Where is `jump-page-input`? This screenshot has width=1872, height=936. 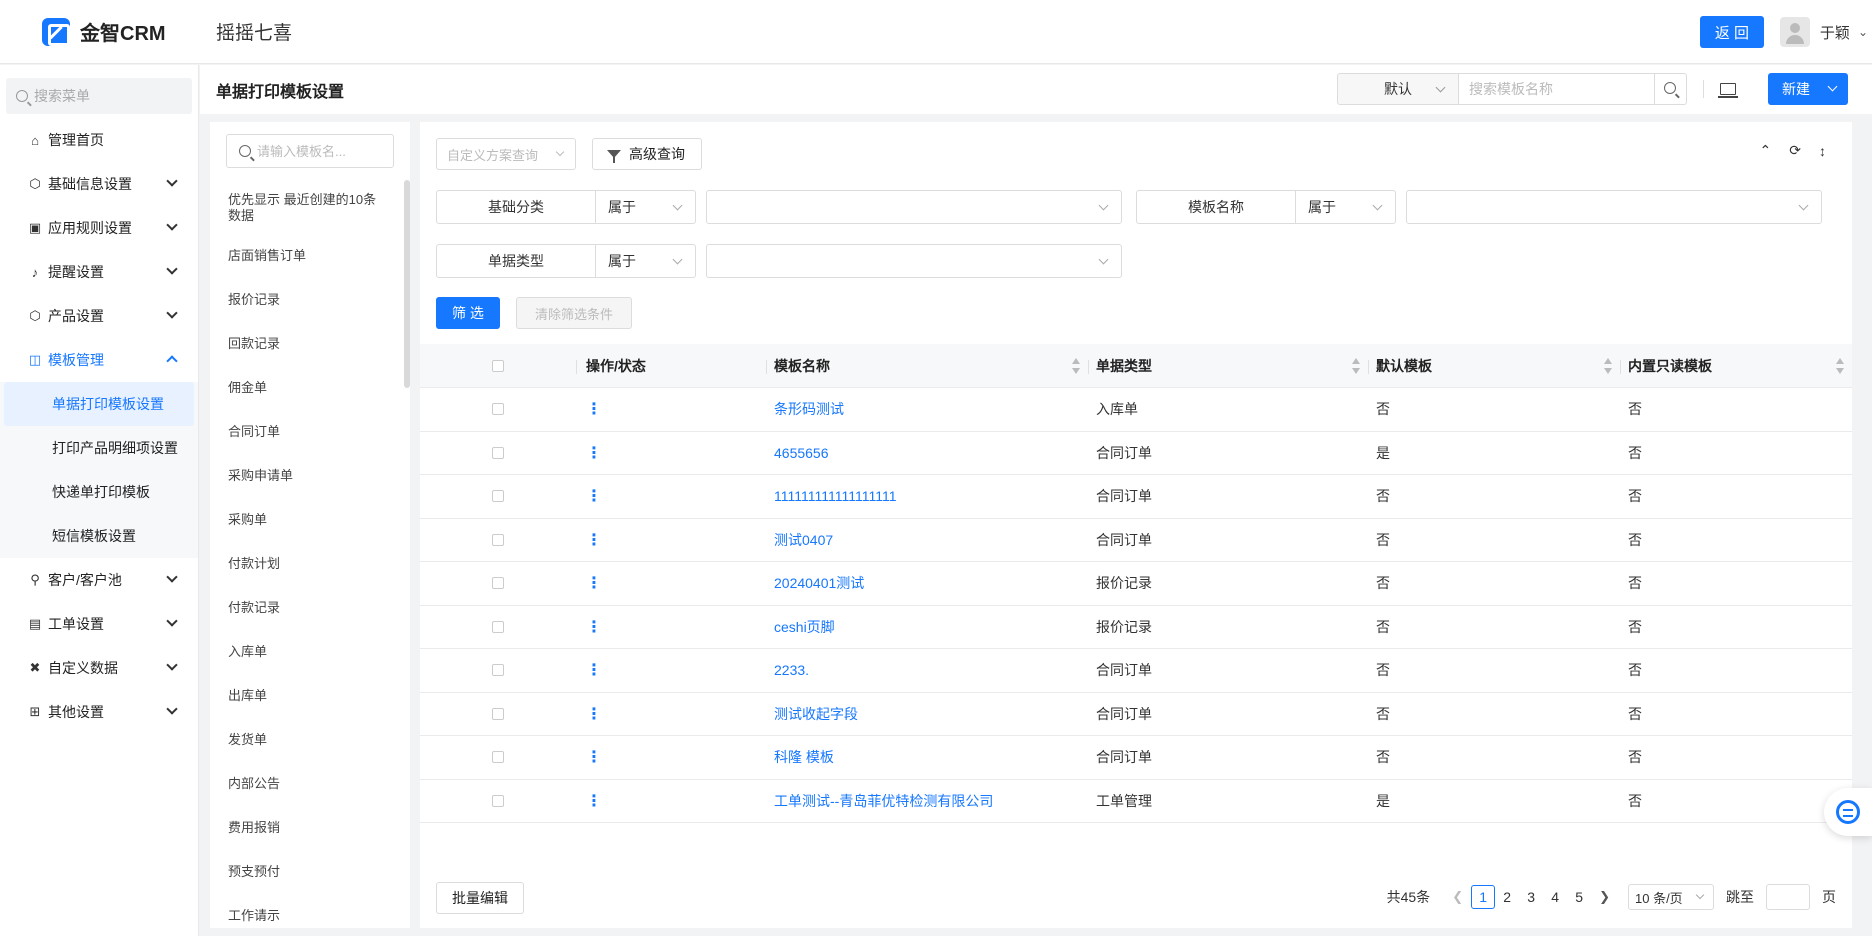 jump-page-input is located at coordinates (1788, 897).